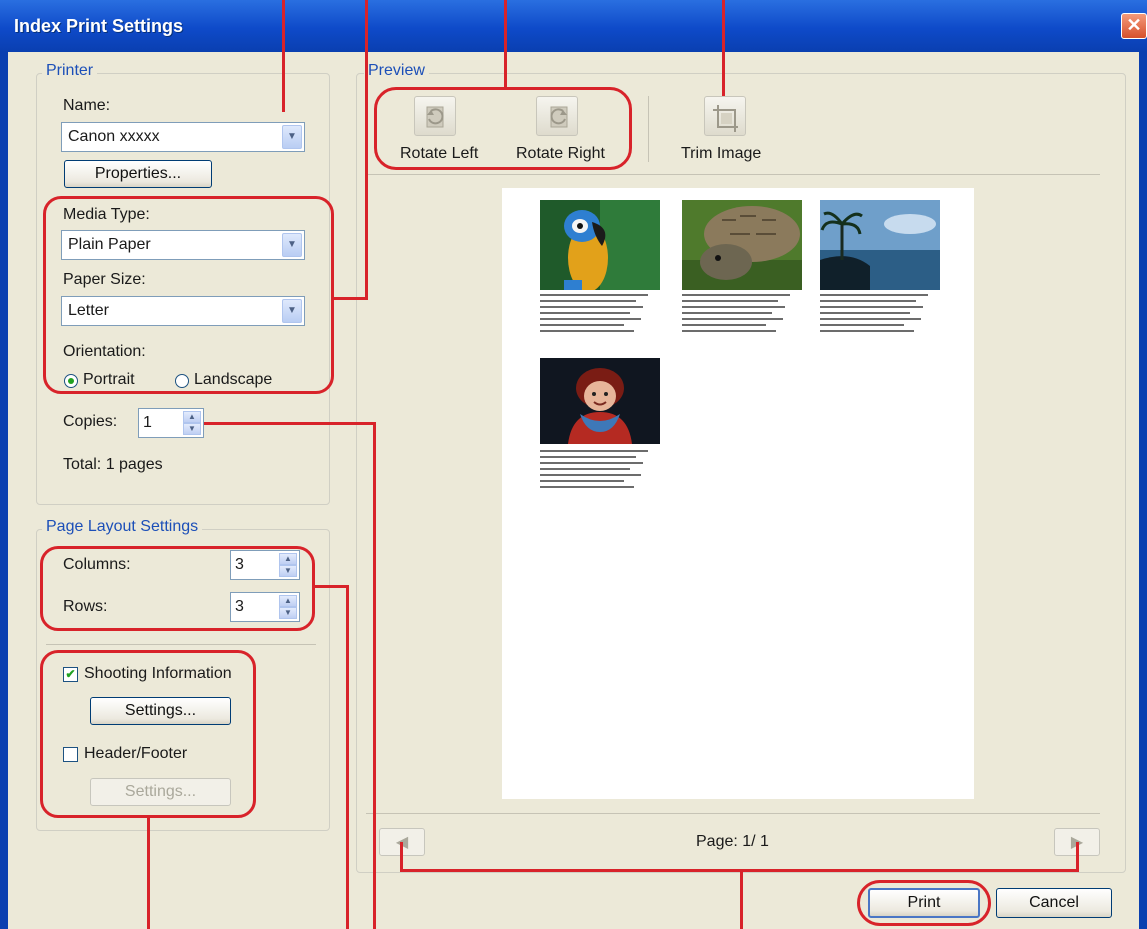 Image resolution: width=1147 pixels, height=929 pixels. Describe the element at coordinates (733, 174) in the screenshot. I see `toolbar-bottom-divider` at that location.